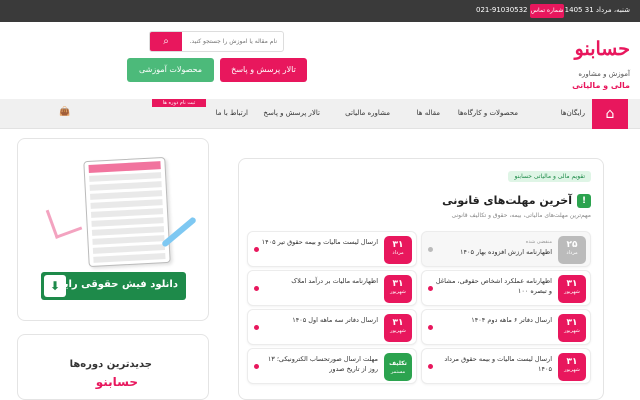 This screenshot has width=640, height=400. I want to click on deadlines-heading: ! آخرین مهلت‌های قانونی, so click(516, 201).